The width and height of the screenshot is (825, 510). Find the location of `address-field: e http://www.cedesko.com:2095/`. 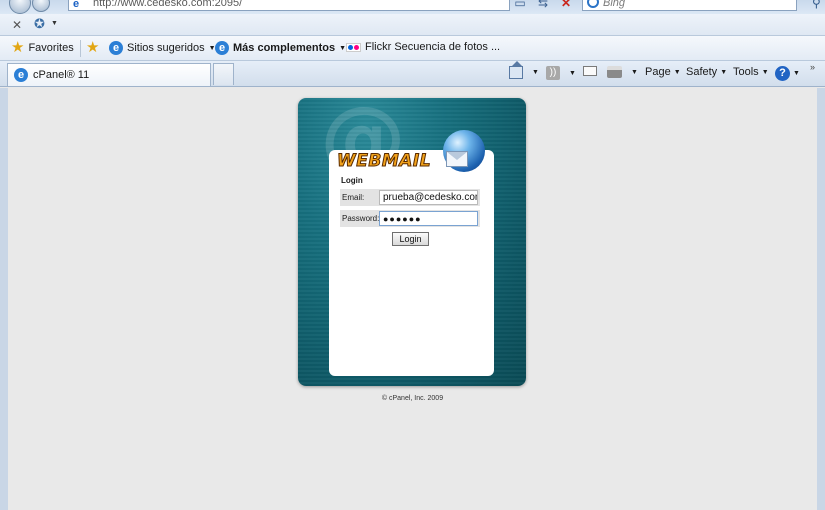

address-field: e http://www.cedesko.com:2095/ is located at coordinates (289, 5).